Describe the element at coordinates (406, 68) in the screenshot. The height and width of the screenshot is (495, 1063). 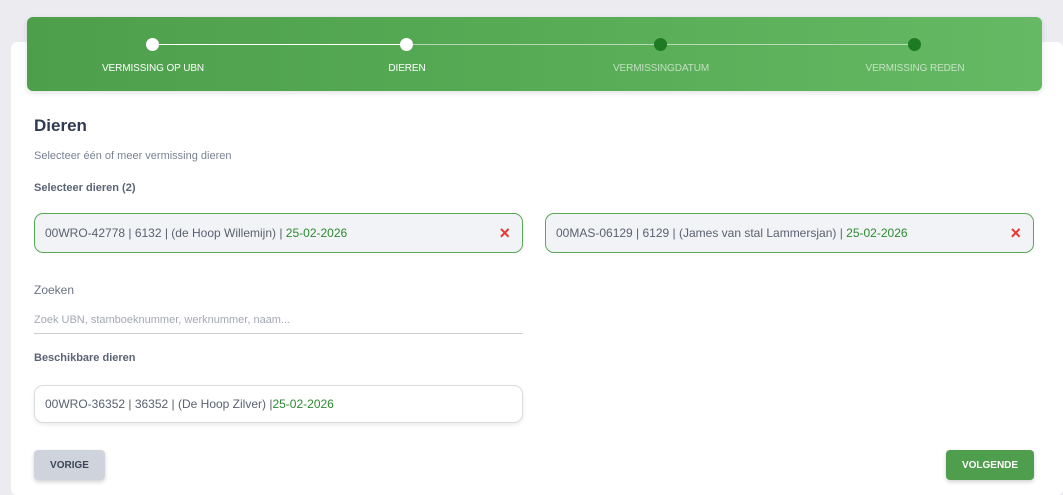
I see `step-label-dieren: DIEREN` at that location.